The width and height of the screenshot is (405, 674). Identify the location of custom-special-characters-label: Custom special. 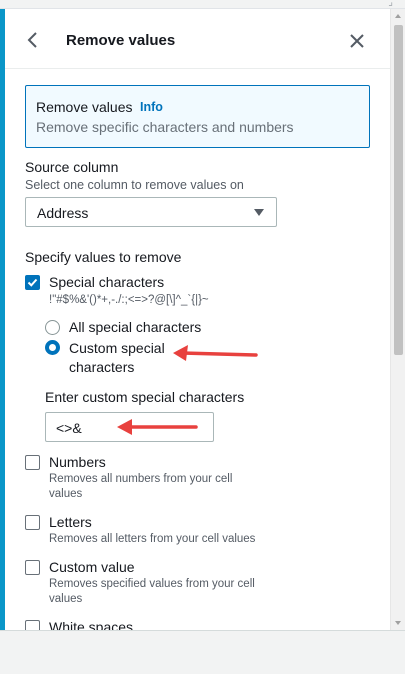
(117, 348).